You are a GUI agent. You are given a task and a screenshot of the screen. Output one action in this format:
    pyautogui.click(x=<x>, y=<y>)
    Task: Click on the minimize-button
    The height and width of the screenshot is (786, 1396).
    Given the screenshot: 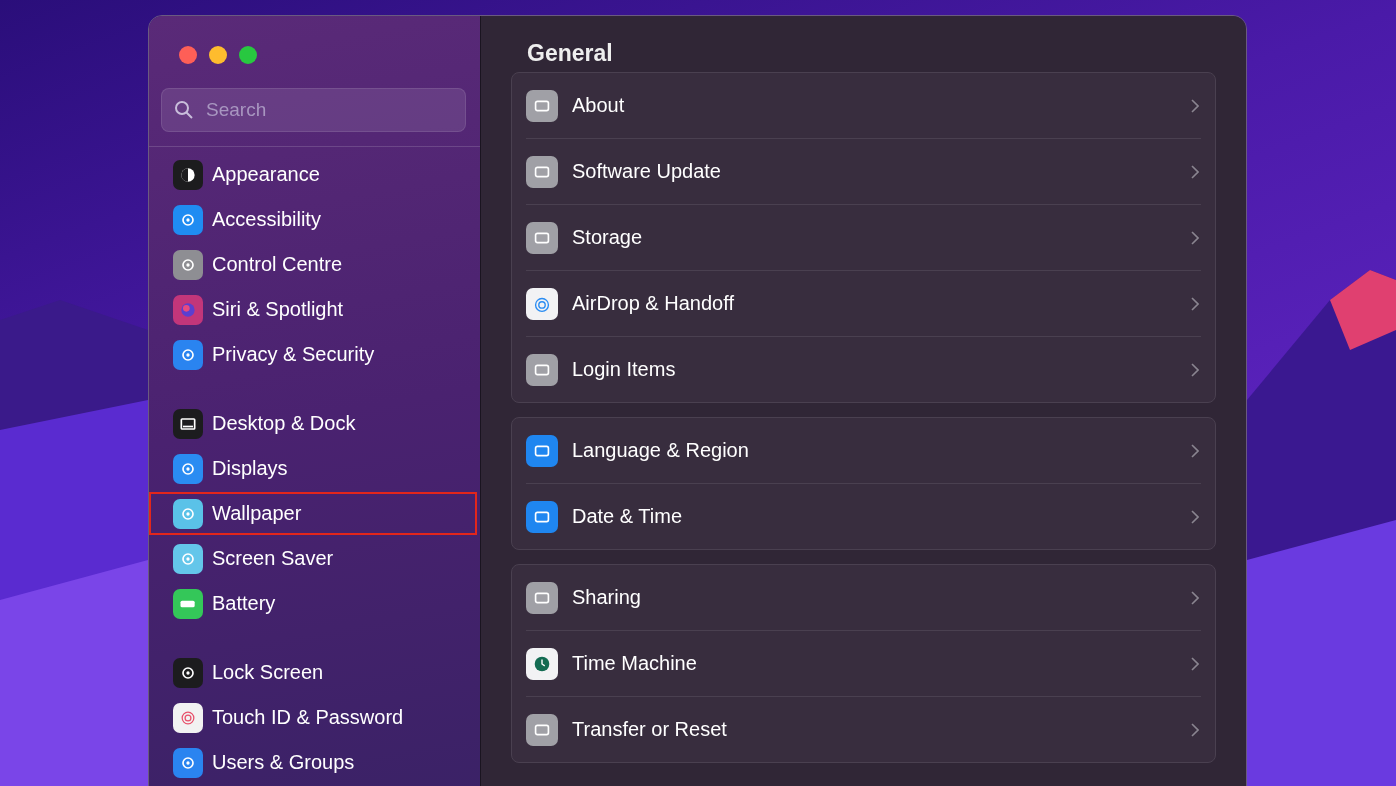 What is the action you would take?
    pyautogui.click(x=218, y=55)
    